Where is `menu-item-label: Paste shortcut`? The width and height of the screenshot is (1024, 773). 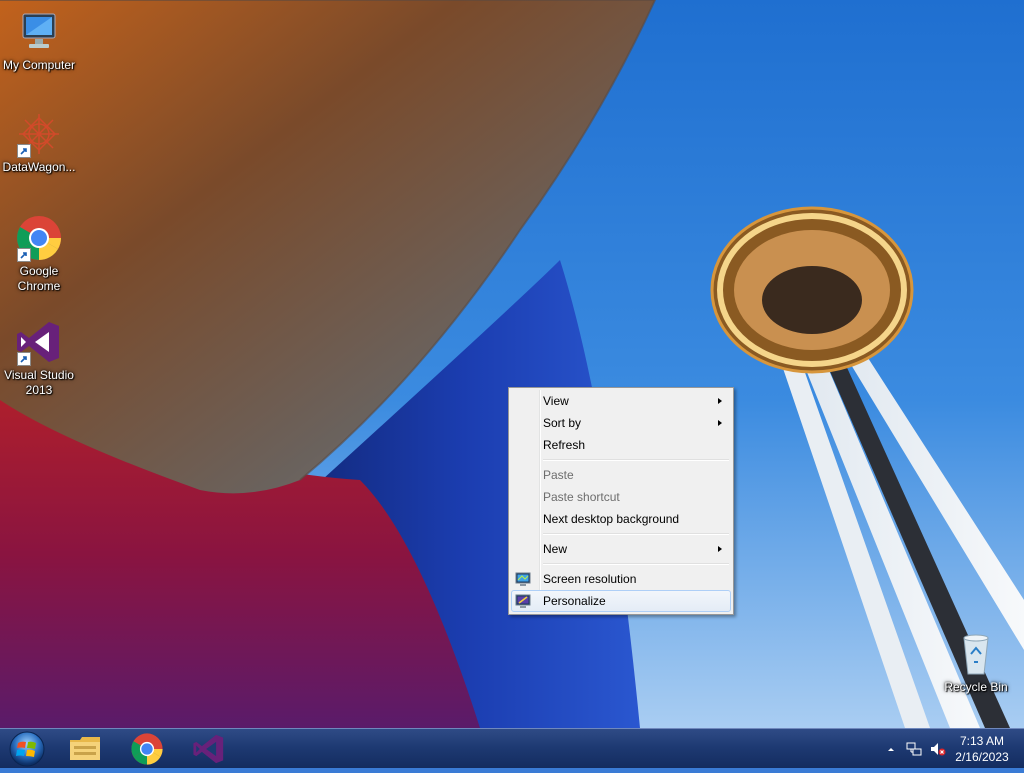 menu-item-label: Paste shortcut is located at coordinates (581, 497).